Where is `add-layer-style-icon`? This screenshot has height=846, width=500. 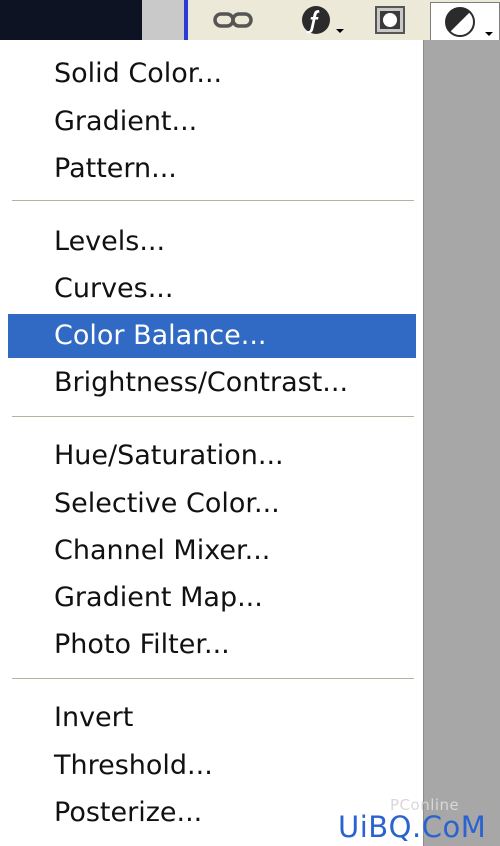 add-layer-style-icon is located at coordinates (318, 20).